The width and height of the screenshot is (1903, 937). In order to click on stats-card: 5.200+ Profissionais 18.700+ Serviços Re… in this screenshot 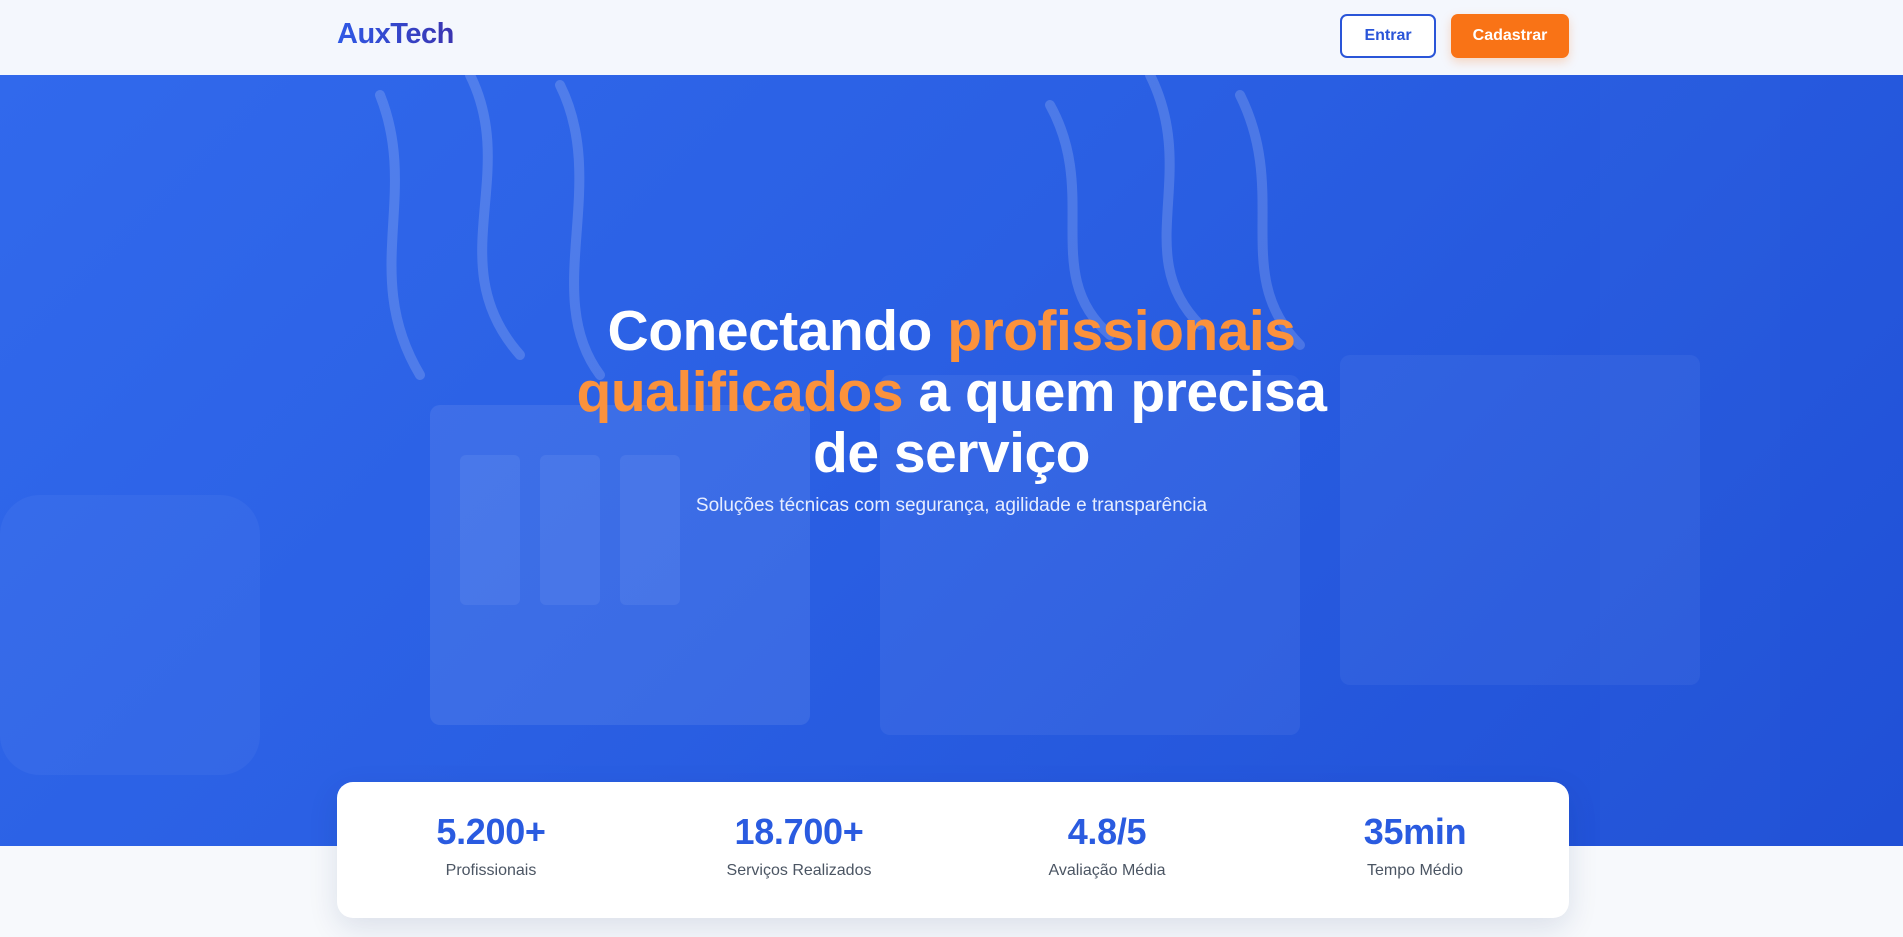, I will do `click(953, 850)`.